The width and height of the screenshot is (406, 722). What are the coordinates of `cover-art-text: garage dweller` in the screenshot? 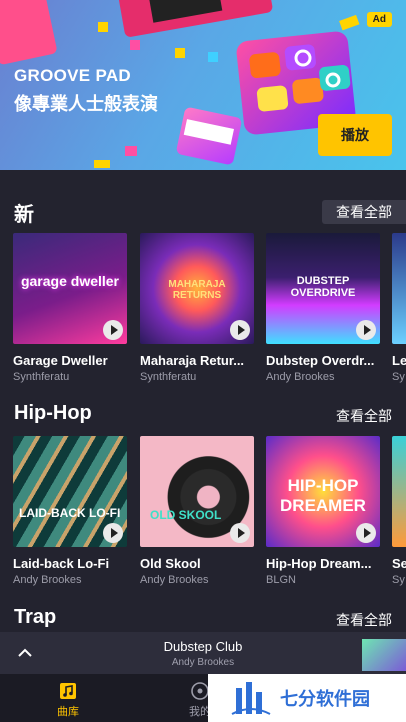 It's located at (70, 281).